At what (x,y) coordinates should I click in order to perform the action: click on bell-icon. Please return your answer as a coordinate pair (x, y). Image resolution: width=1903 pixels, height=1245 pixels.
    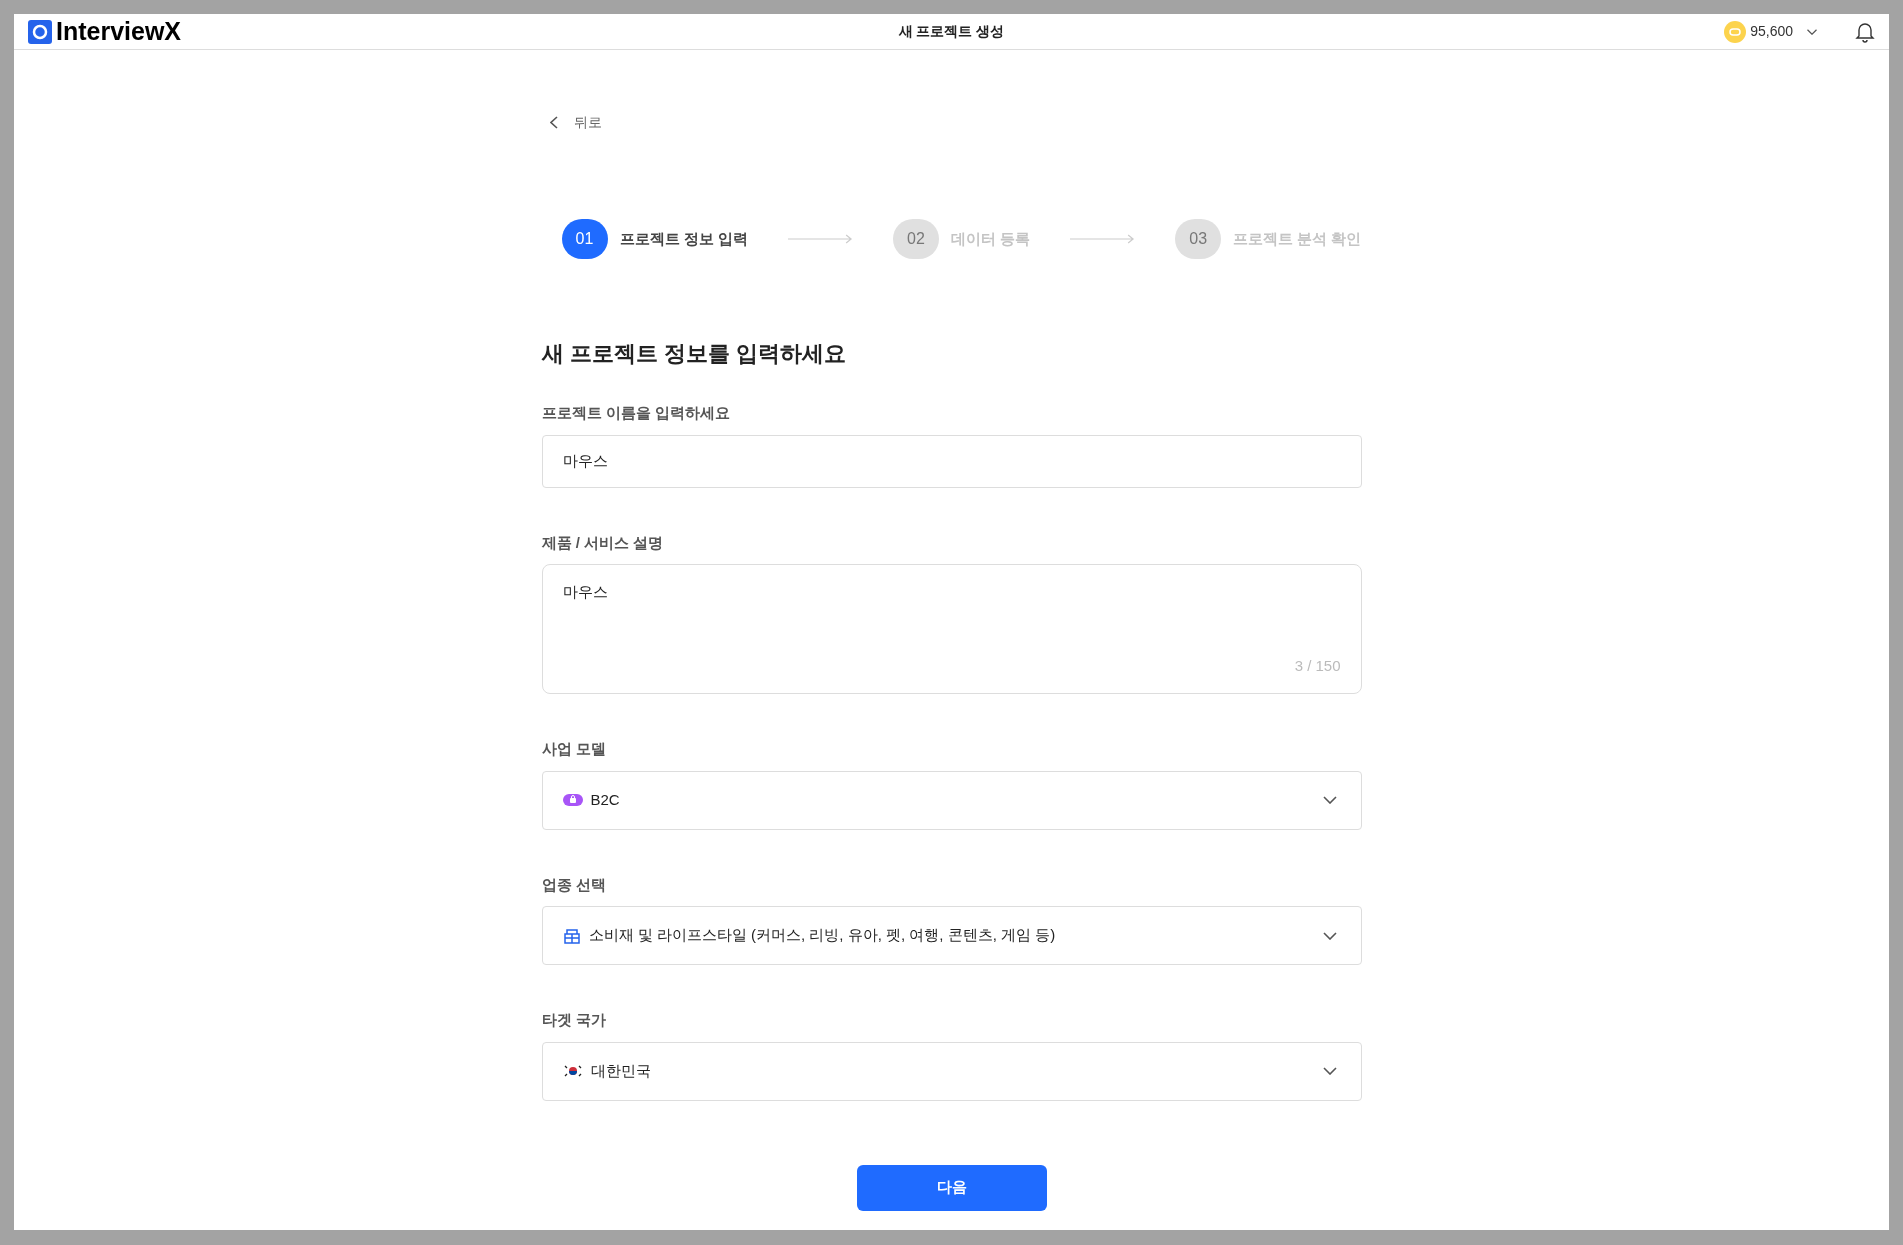
    Looking at the image, I should click on (1865, 31).